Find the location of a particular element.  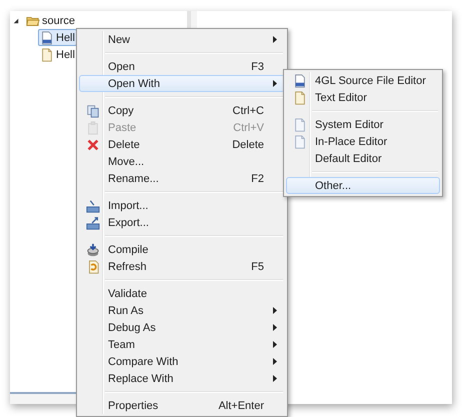

menu-item: Default Editor is located at coordinates (363, 158).